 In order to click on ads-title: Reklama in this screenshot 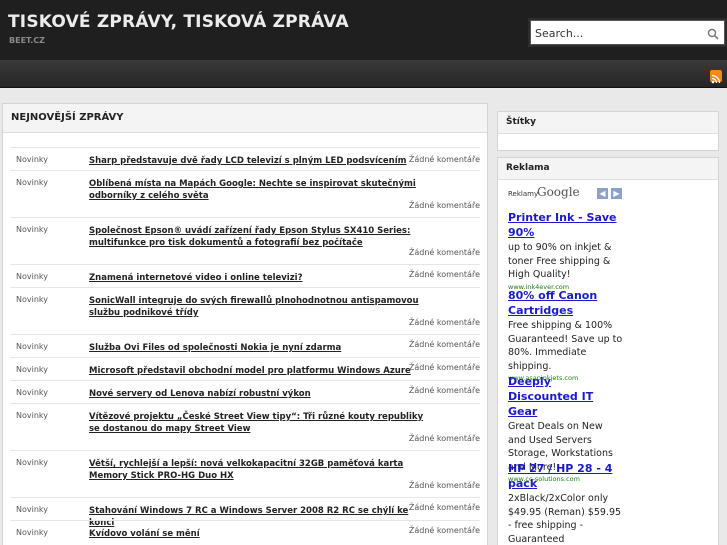, I will do `click(528, 168)`.